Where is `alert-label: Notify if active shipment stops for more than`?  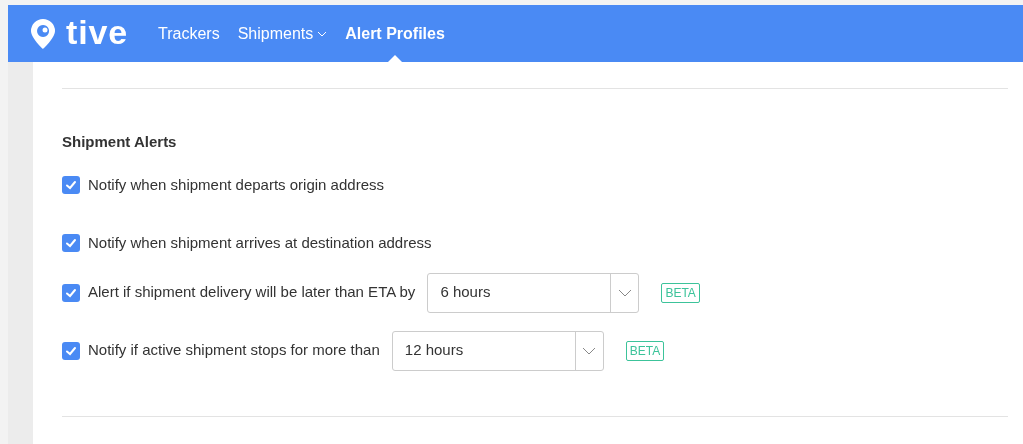 alert-label: Notify if active shipment stops for more than is located at coordinates (234, 350).